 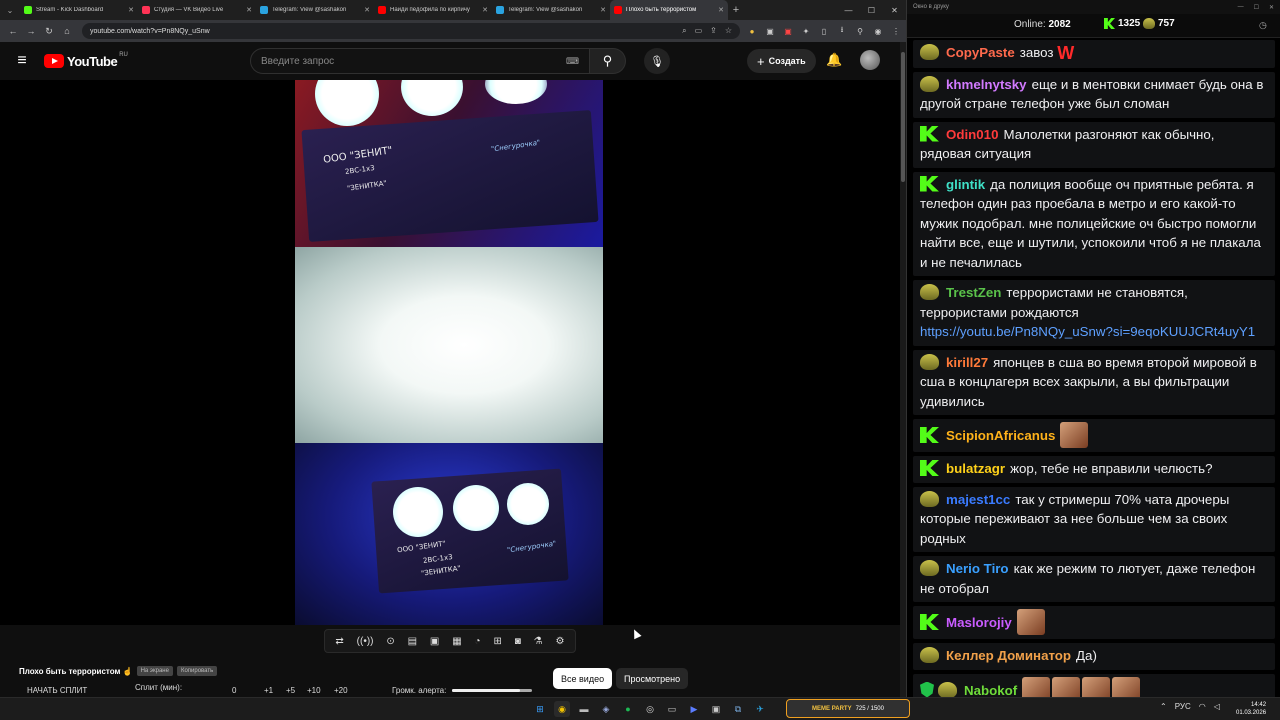 I want to click on bookmark-star-icon: ☆, so click(x=728, y=31).